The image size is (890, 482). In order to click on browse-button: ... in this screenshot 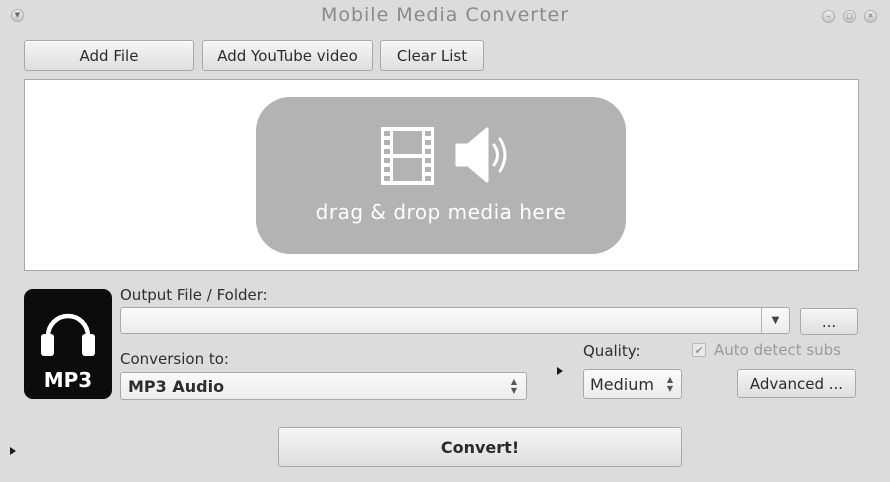, I will do `click(829, 321)`.